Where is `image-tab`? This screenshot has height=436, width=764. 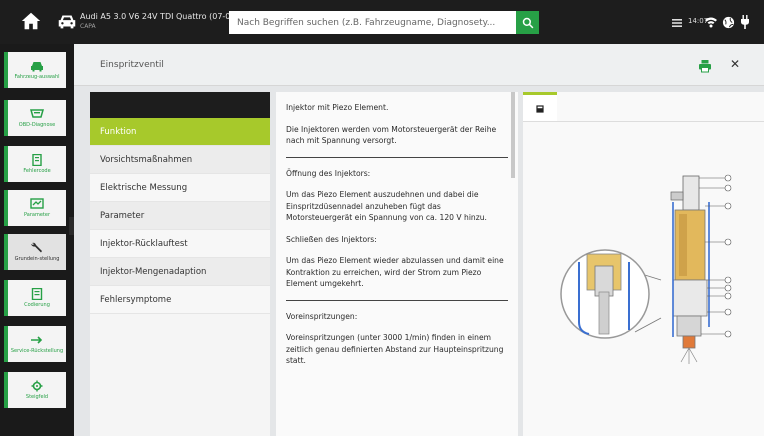 image-tab is located at coordinates (540, 107).